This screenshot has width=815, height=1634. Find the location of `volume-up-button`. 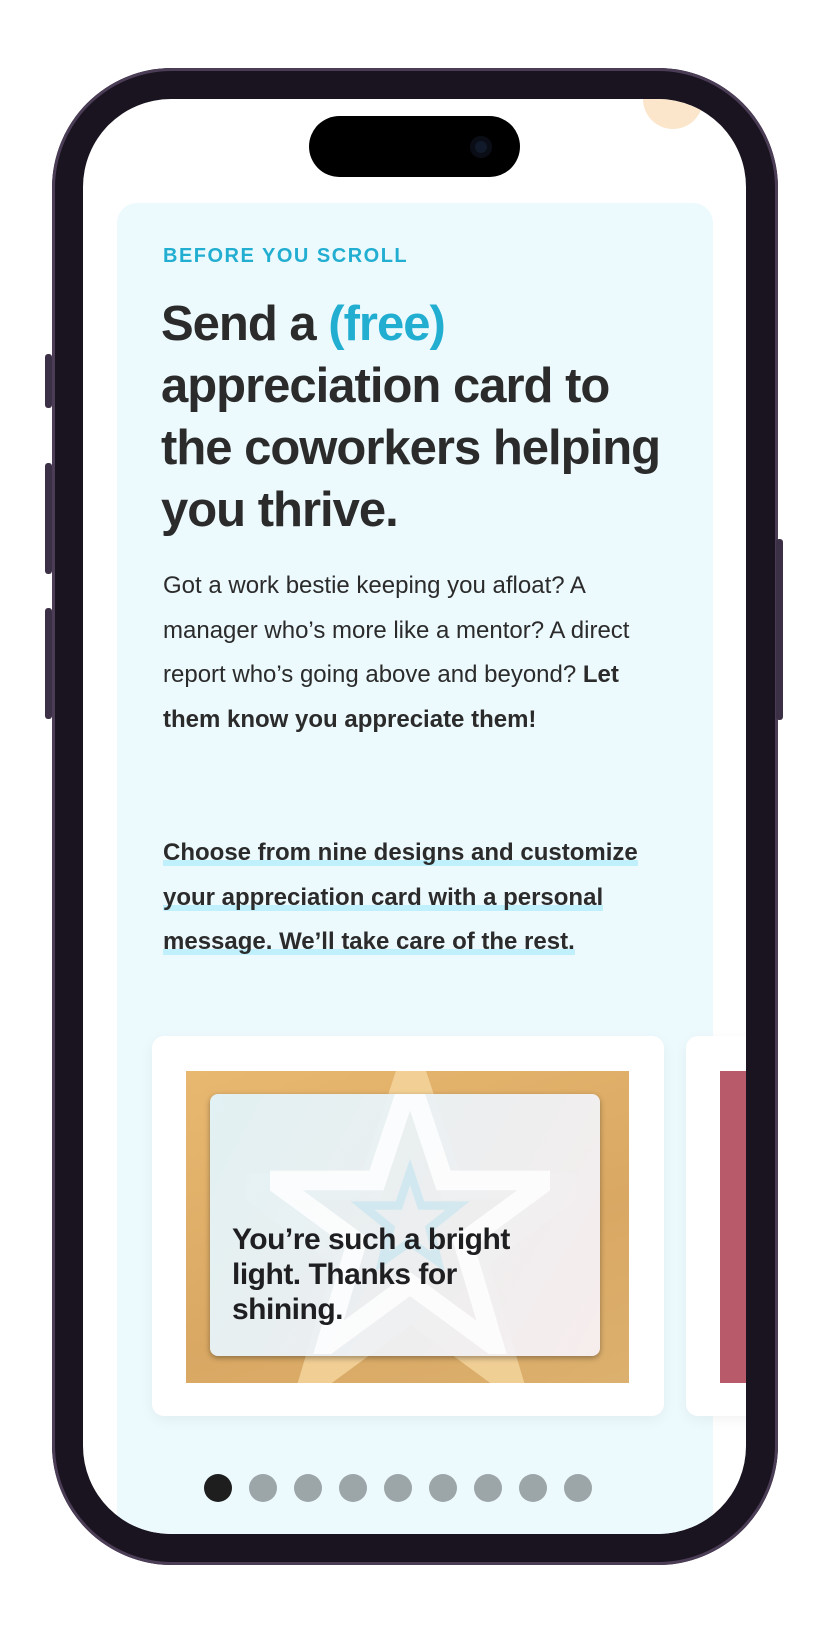

volume-up-button is located at coordinates (48, 518).